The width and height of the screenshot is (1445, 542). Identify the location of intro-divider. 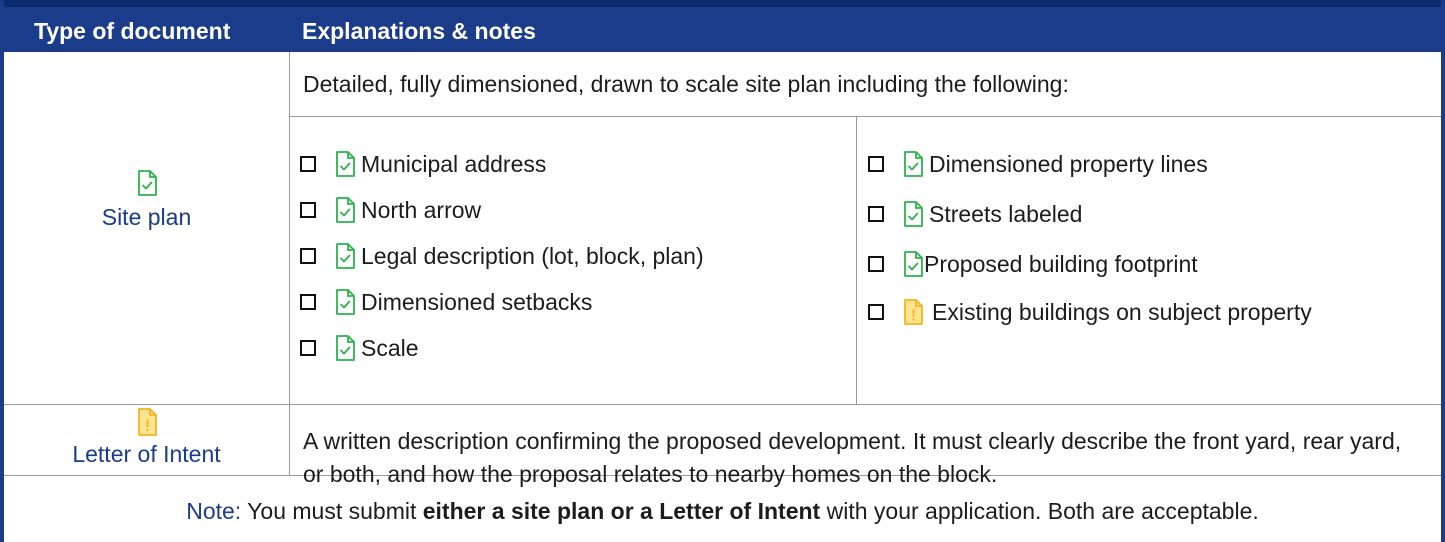
(865, 116).